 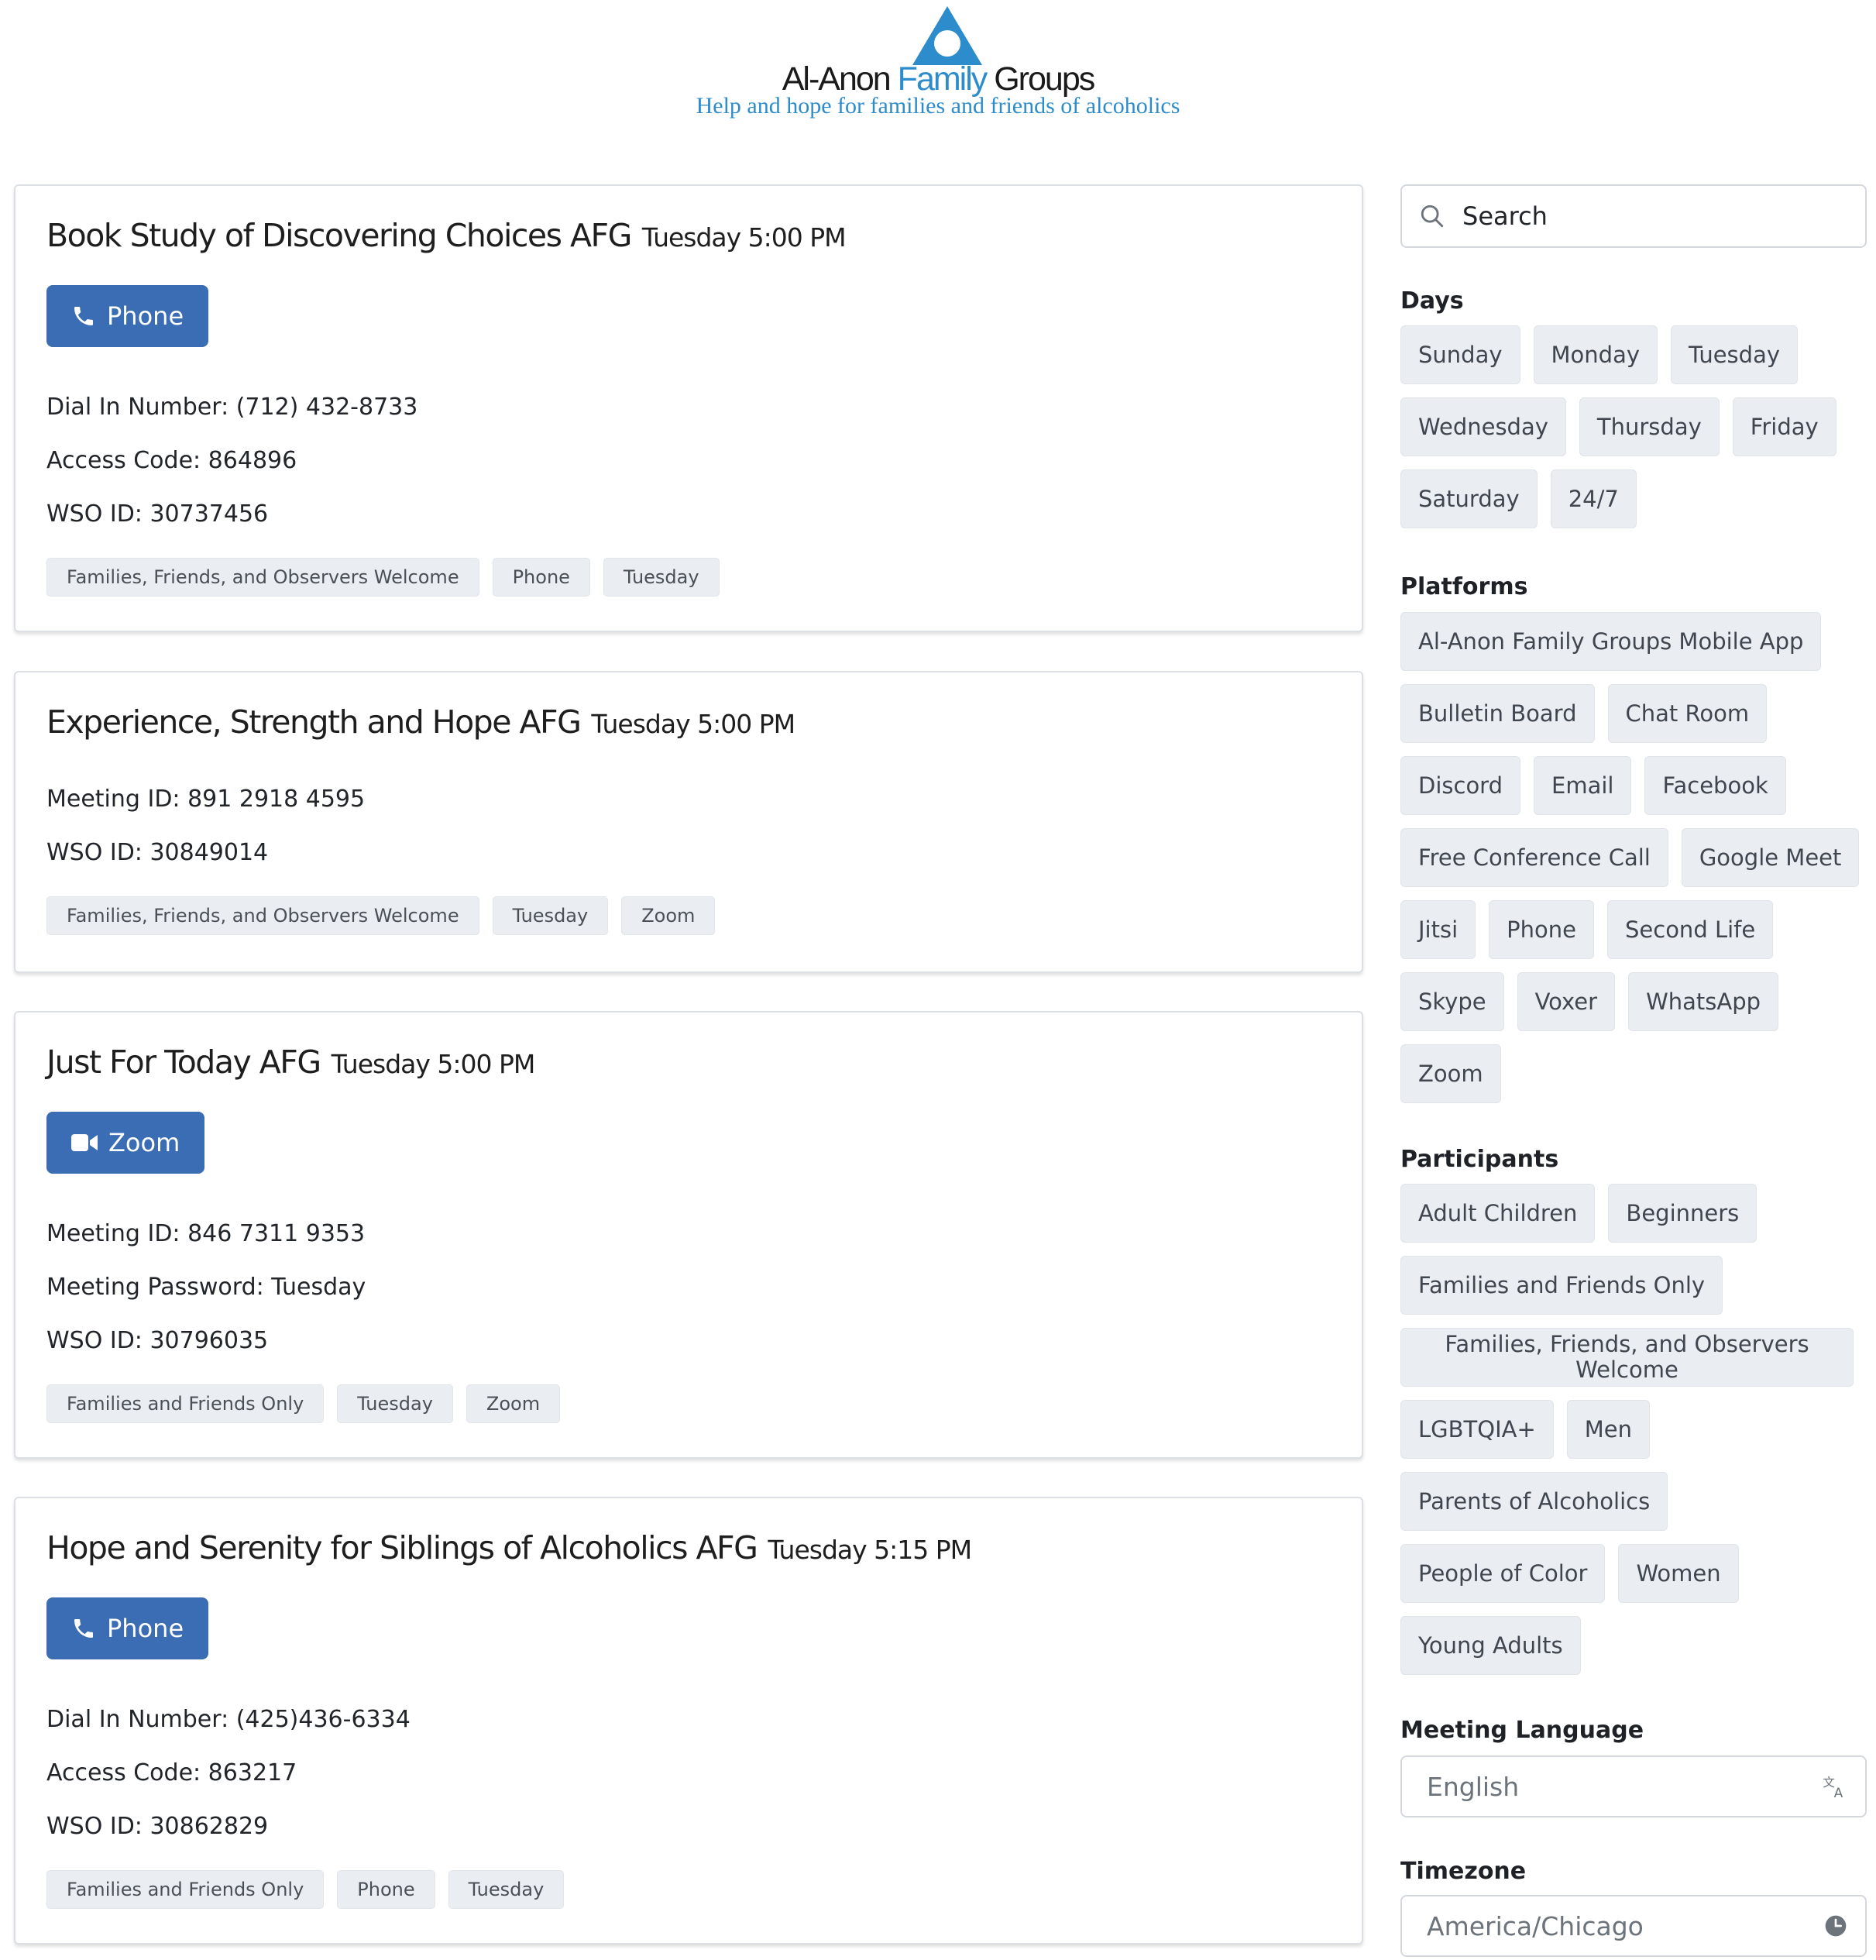 What do you see at coordinates (1633, 216) in the screenshot?
I see `search-input: Search` at bounding box center [1633, 216].